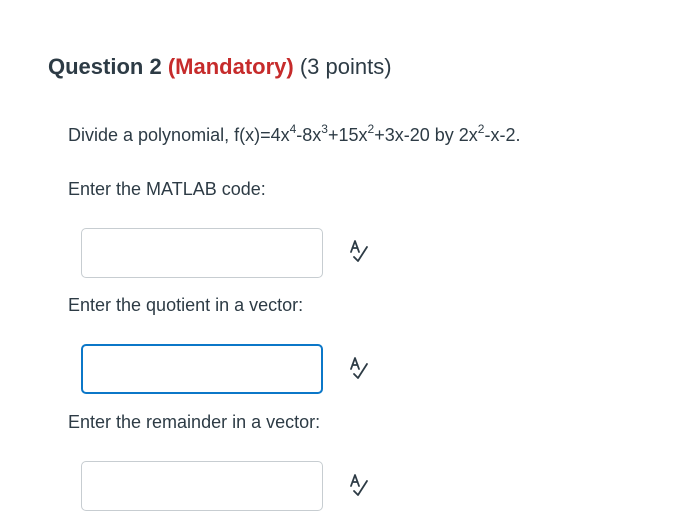  Describe the element at coordinates (167, 189) in the screenshot. I see `matlab-code-label: Enter the MATLAB code:` at that location.